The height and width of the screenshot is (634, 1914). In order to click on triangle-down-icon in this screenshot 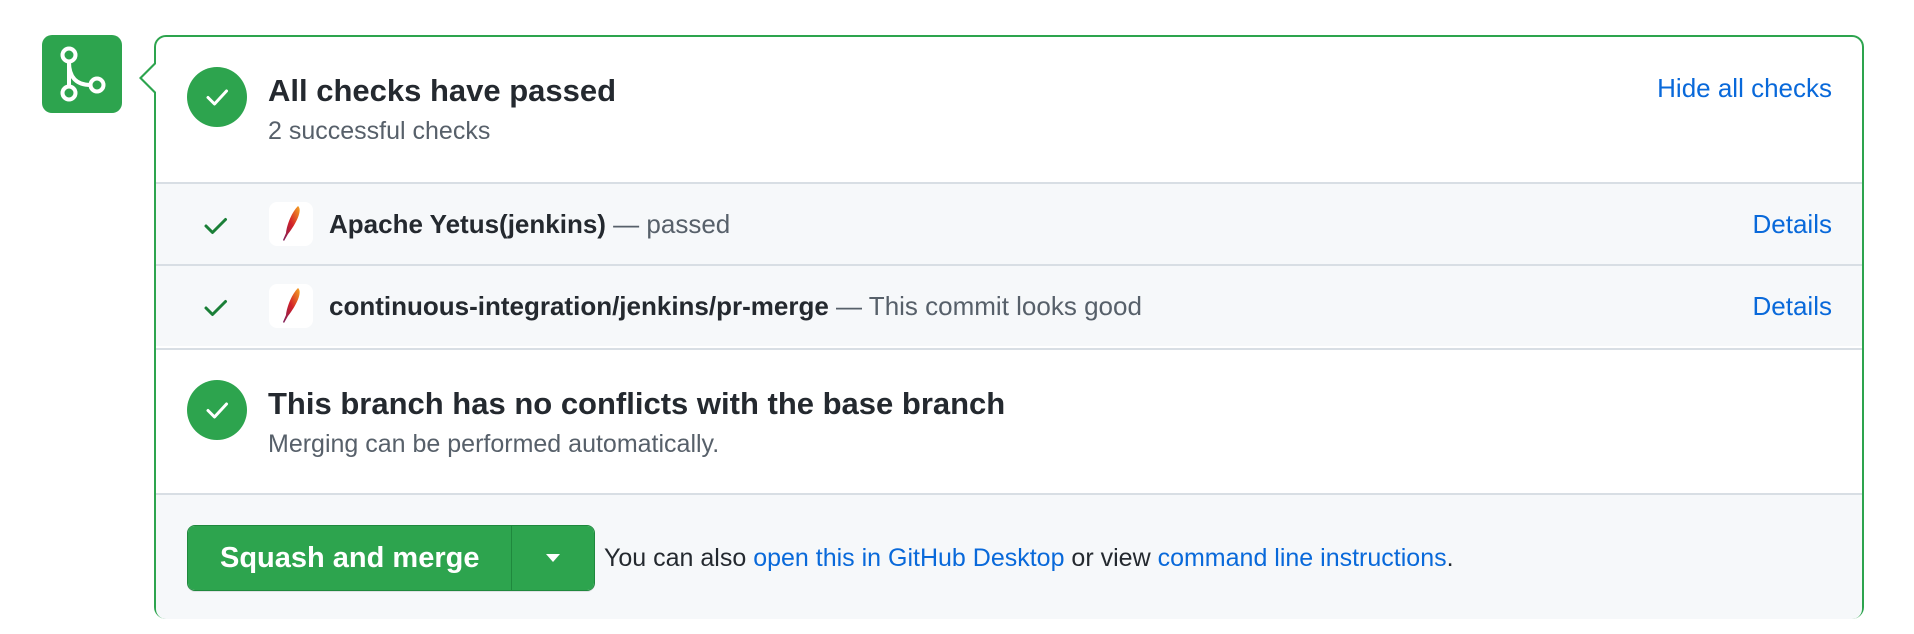, I will do `click(553, 558)`.